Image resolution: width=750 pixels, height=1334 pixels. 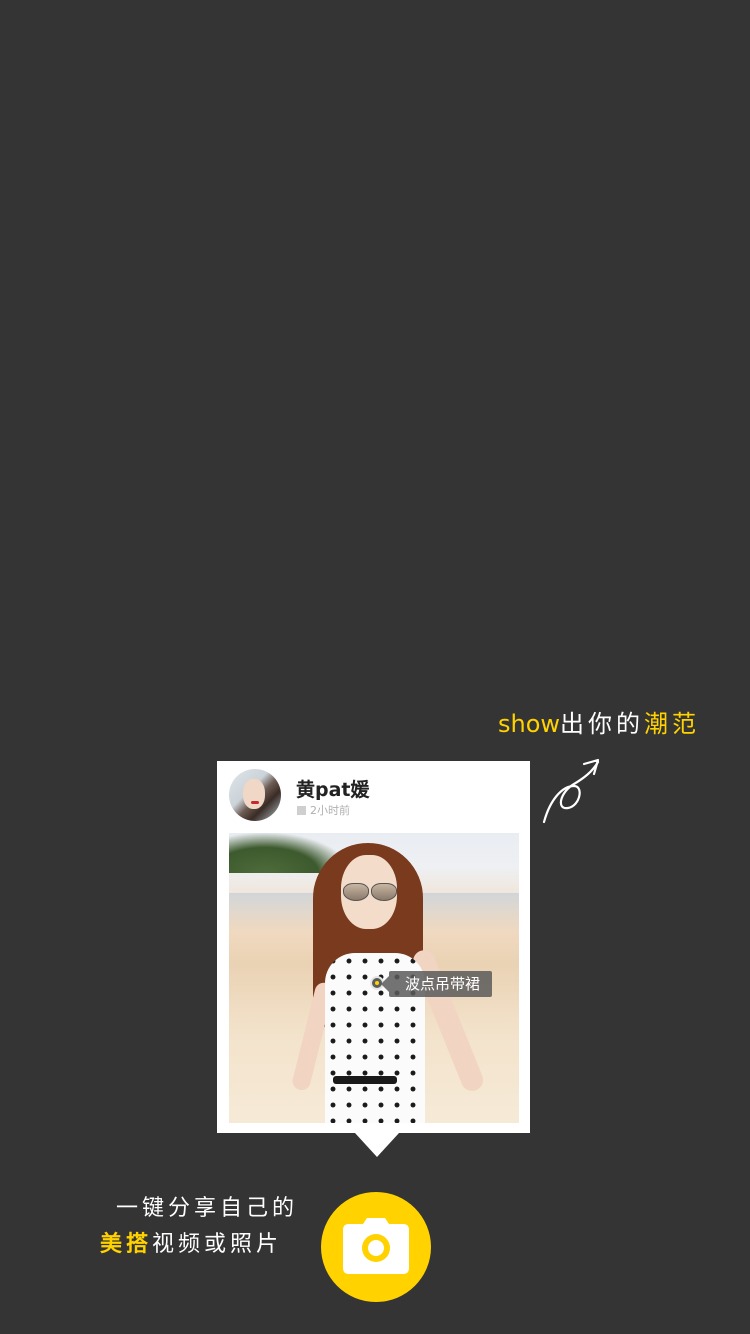 What do you see at coordinates (255, 795) in the screenshot?
I see `avatar` at bounding box center [255, 795].